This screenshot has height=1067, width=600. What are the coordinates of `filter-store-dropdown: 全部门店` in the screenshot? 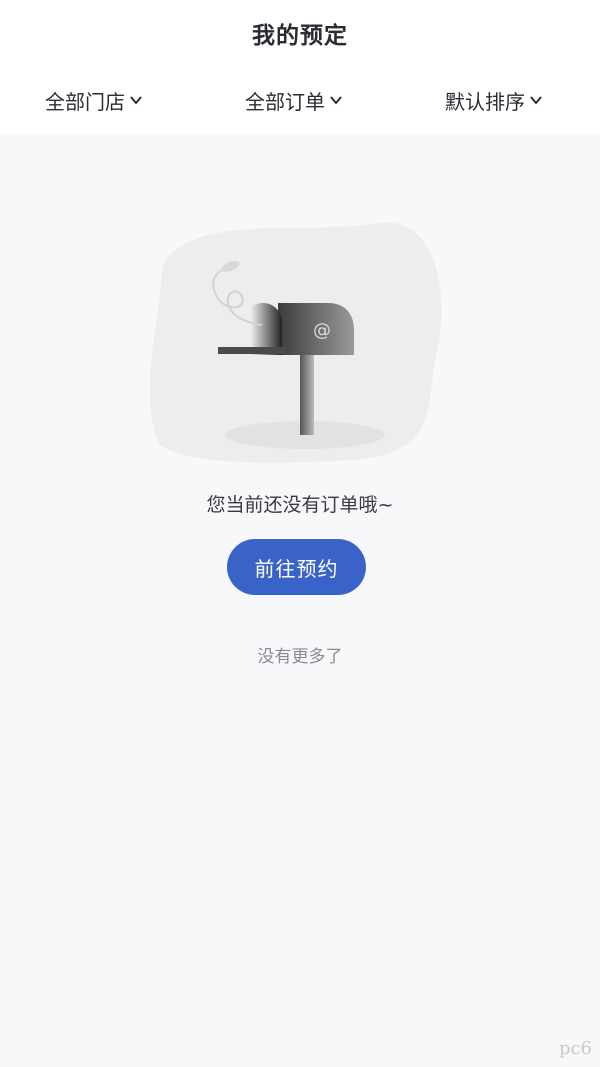 It's located at (94, 100).